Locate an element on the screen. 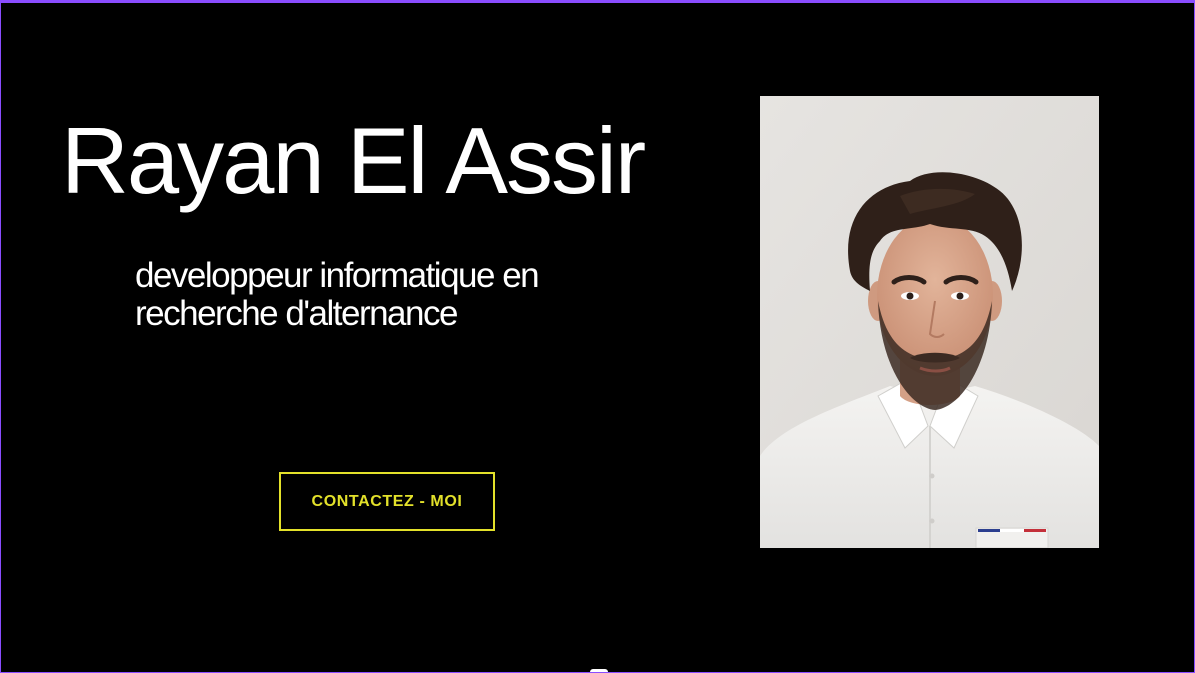 This screenshot has height=673, width=1195. scroll-indicator is located at coordinates (599, 670).